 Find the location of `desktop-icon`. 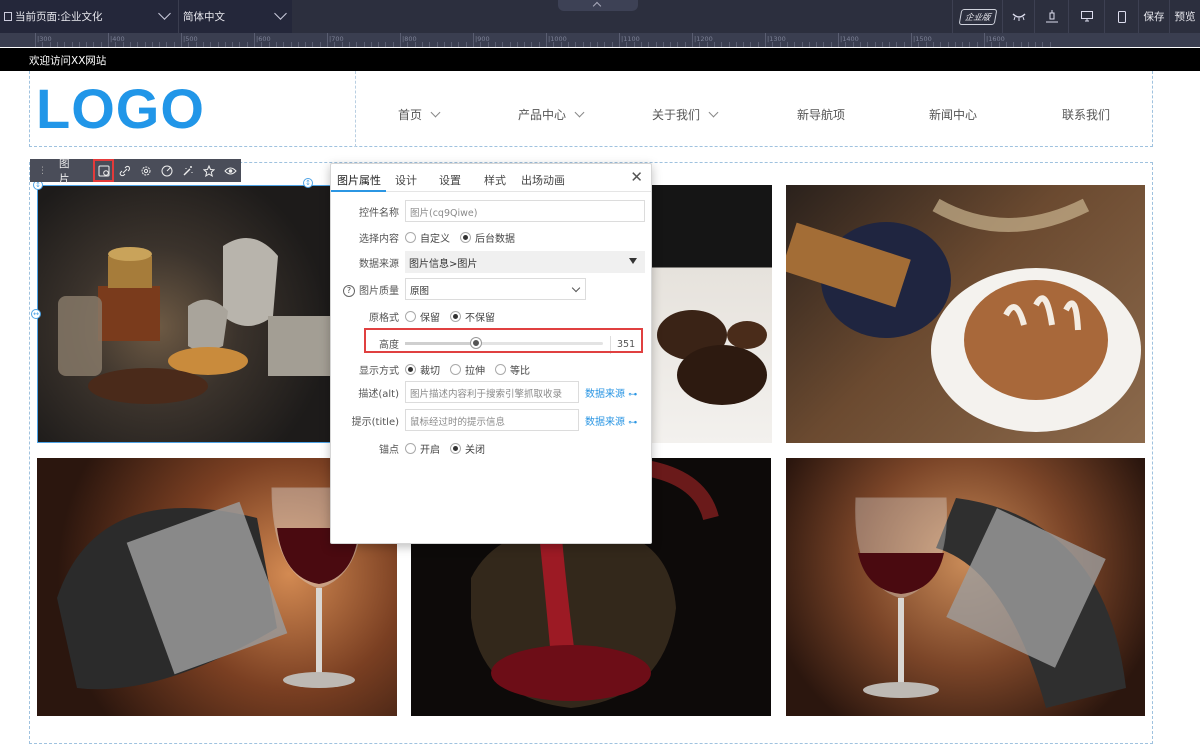

desktop-icon is located at coordinates (1086, 16).